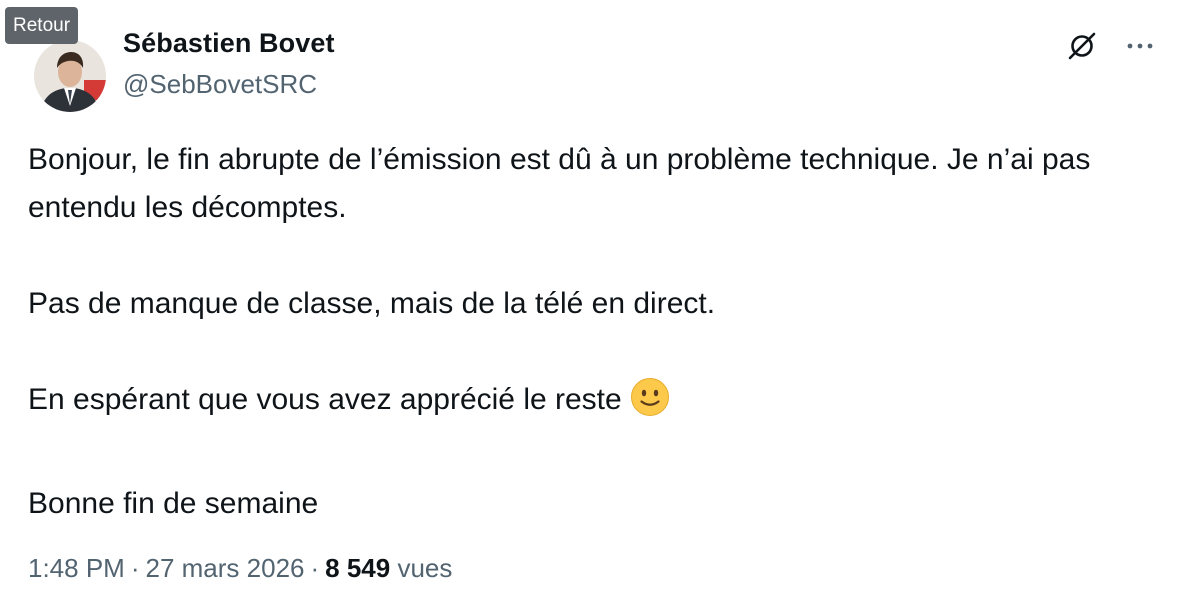  I want to click on views-label: vues, so click(425, 568).